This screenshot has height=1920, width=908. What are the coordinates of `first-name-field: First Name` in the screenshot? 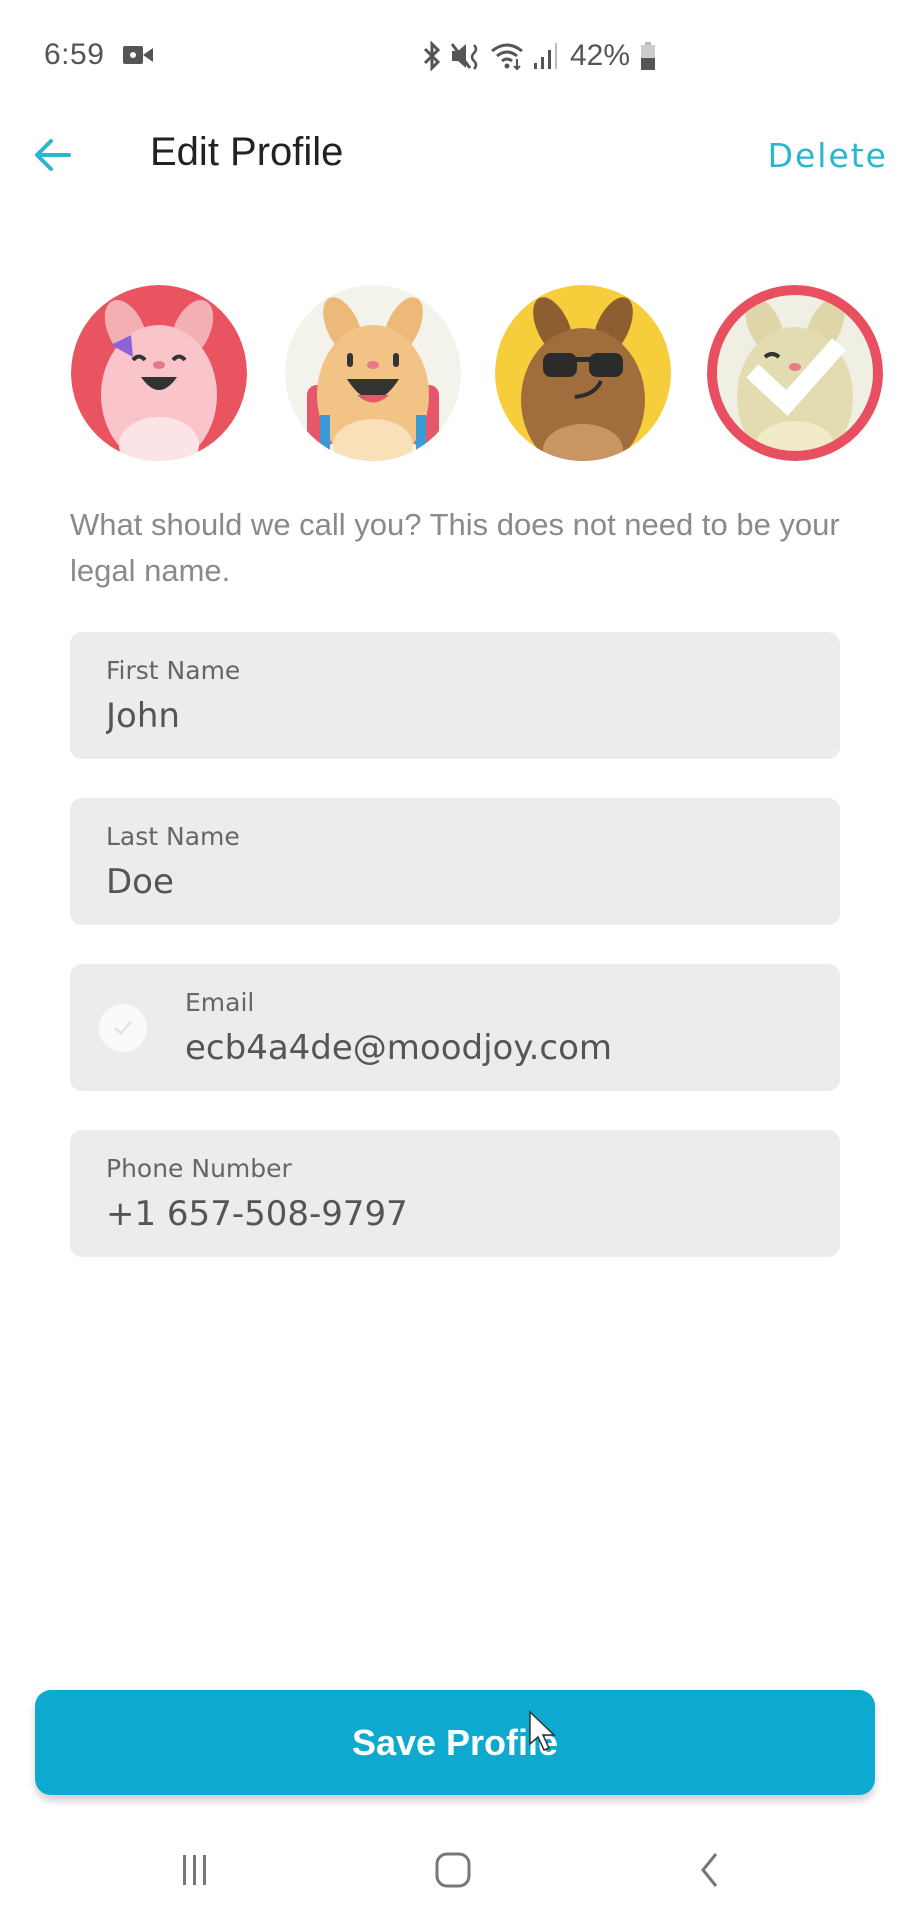 It's located at (455, 695).